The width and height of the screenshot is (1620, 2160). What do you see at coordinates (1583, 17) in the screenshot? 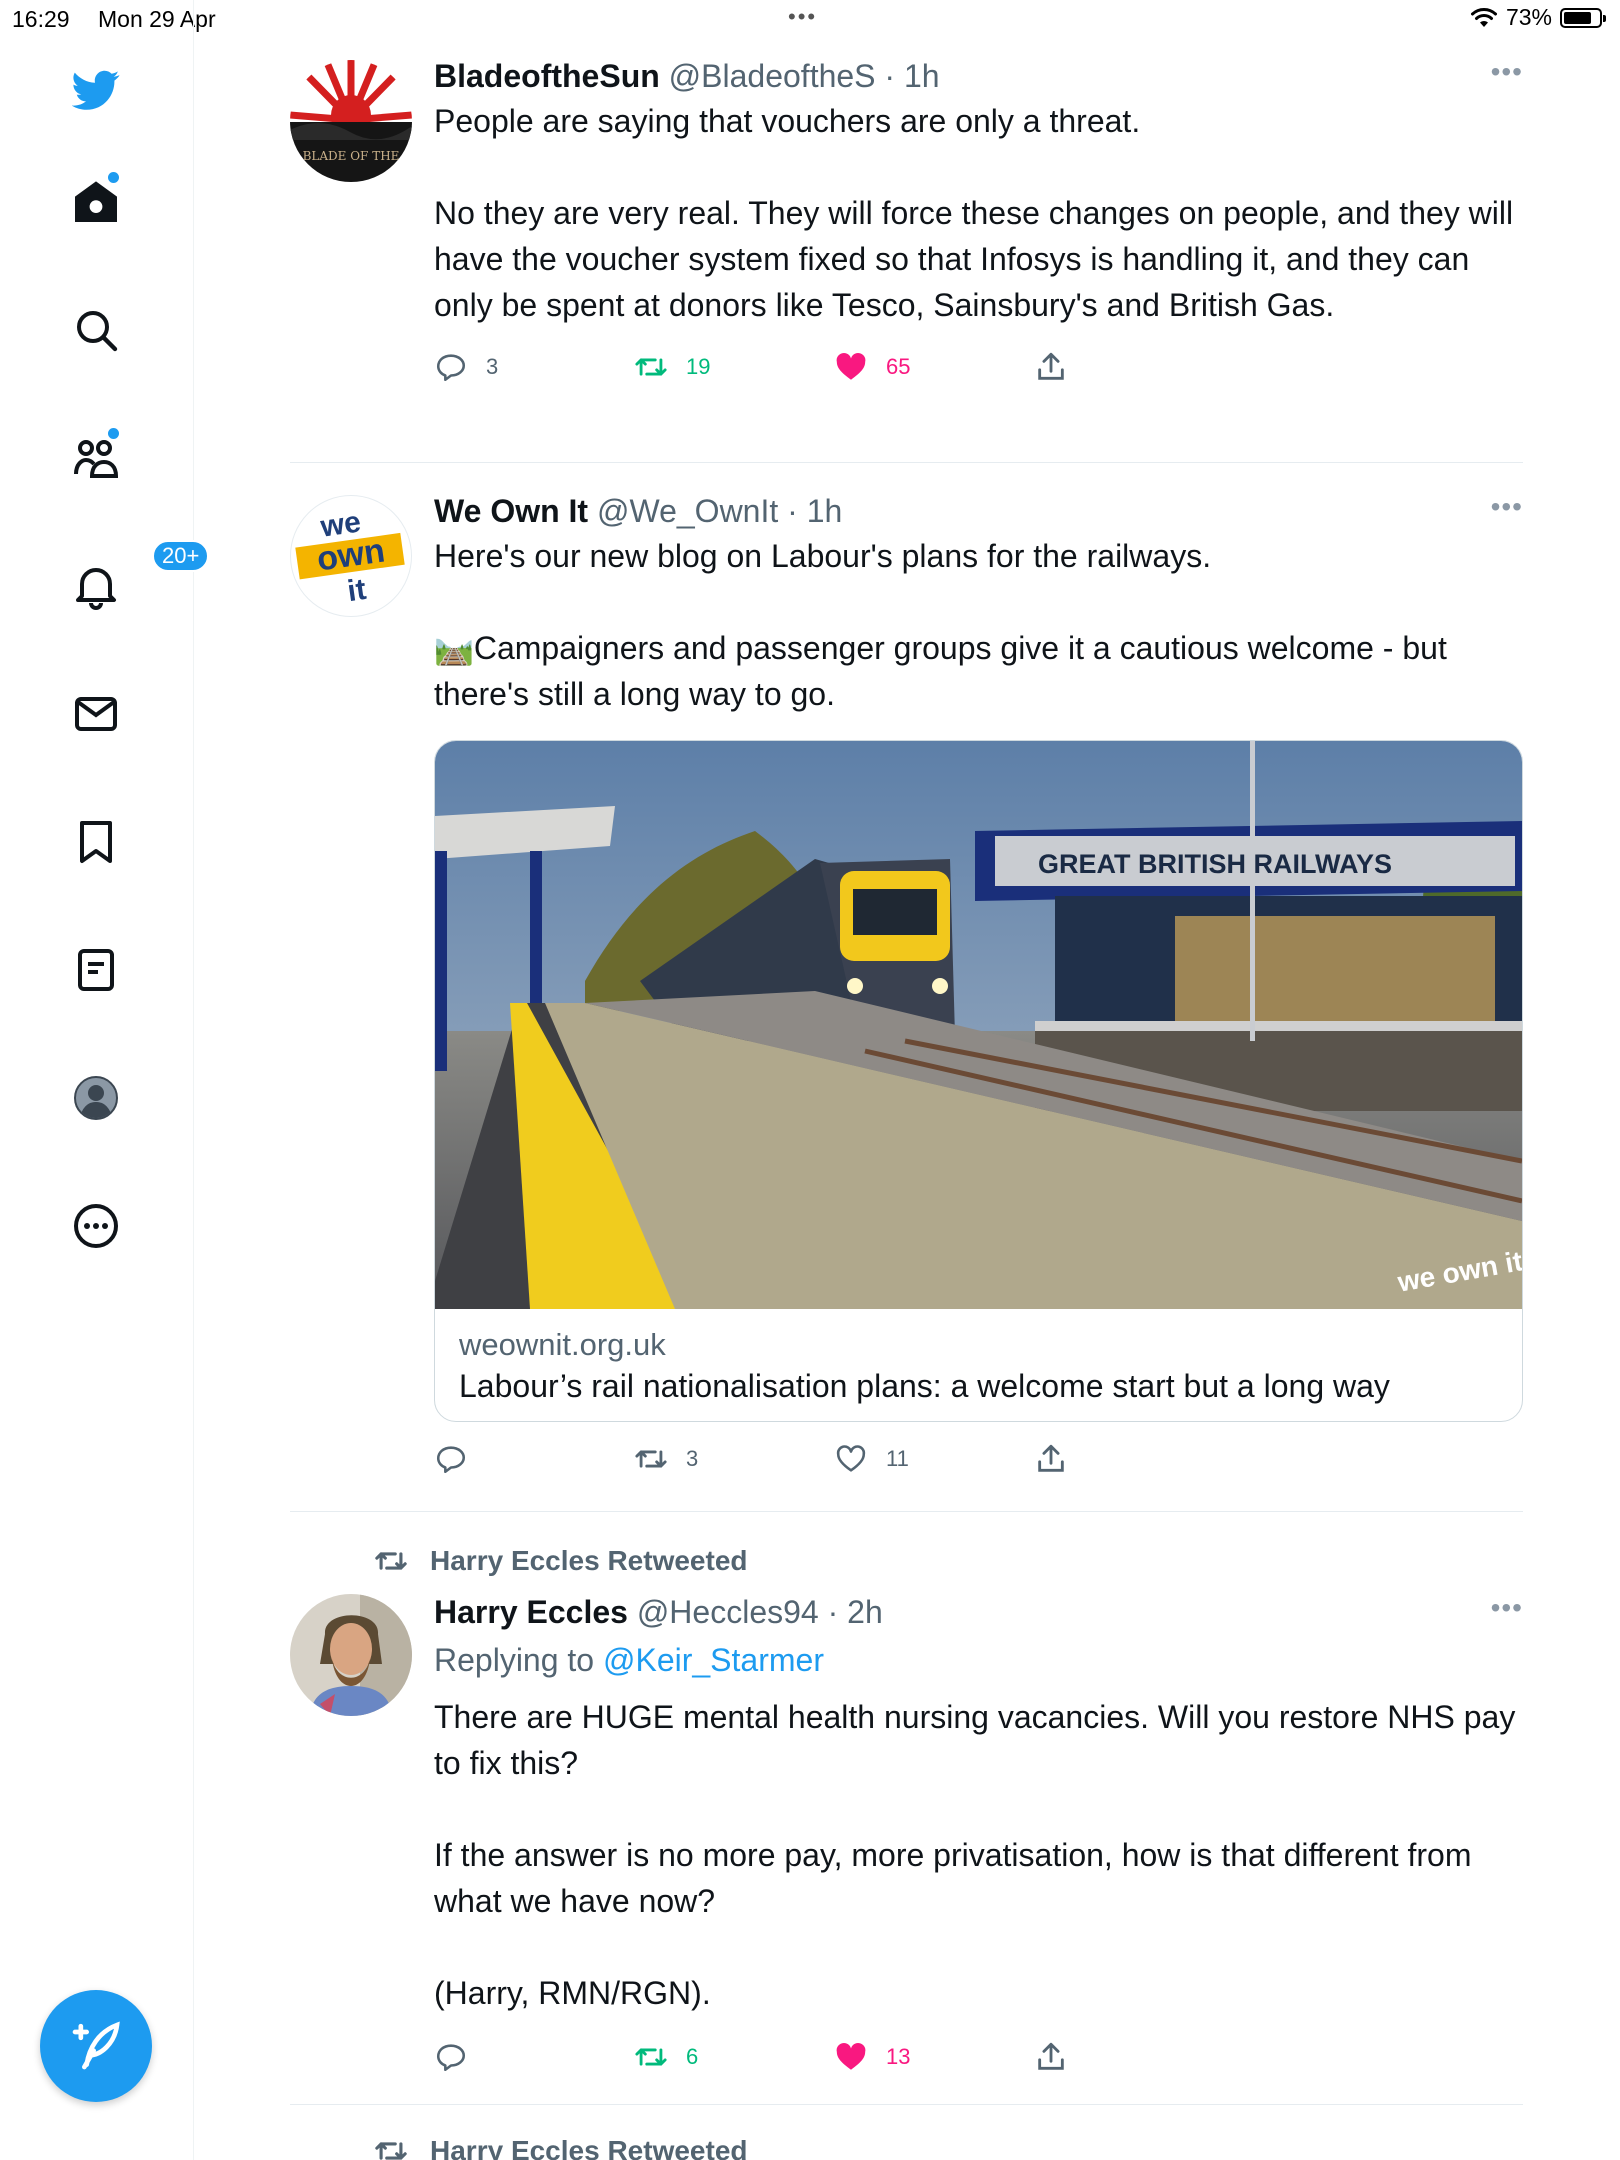
I see `battery-icon` at bounding box center [1583, 17].